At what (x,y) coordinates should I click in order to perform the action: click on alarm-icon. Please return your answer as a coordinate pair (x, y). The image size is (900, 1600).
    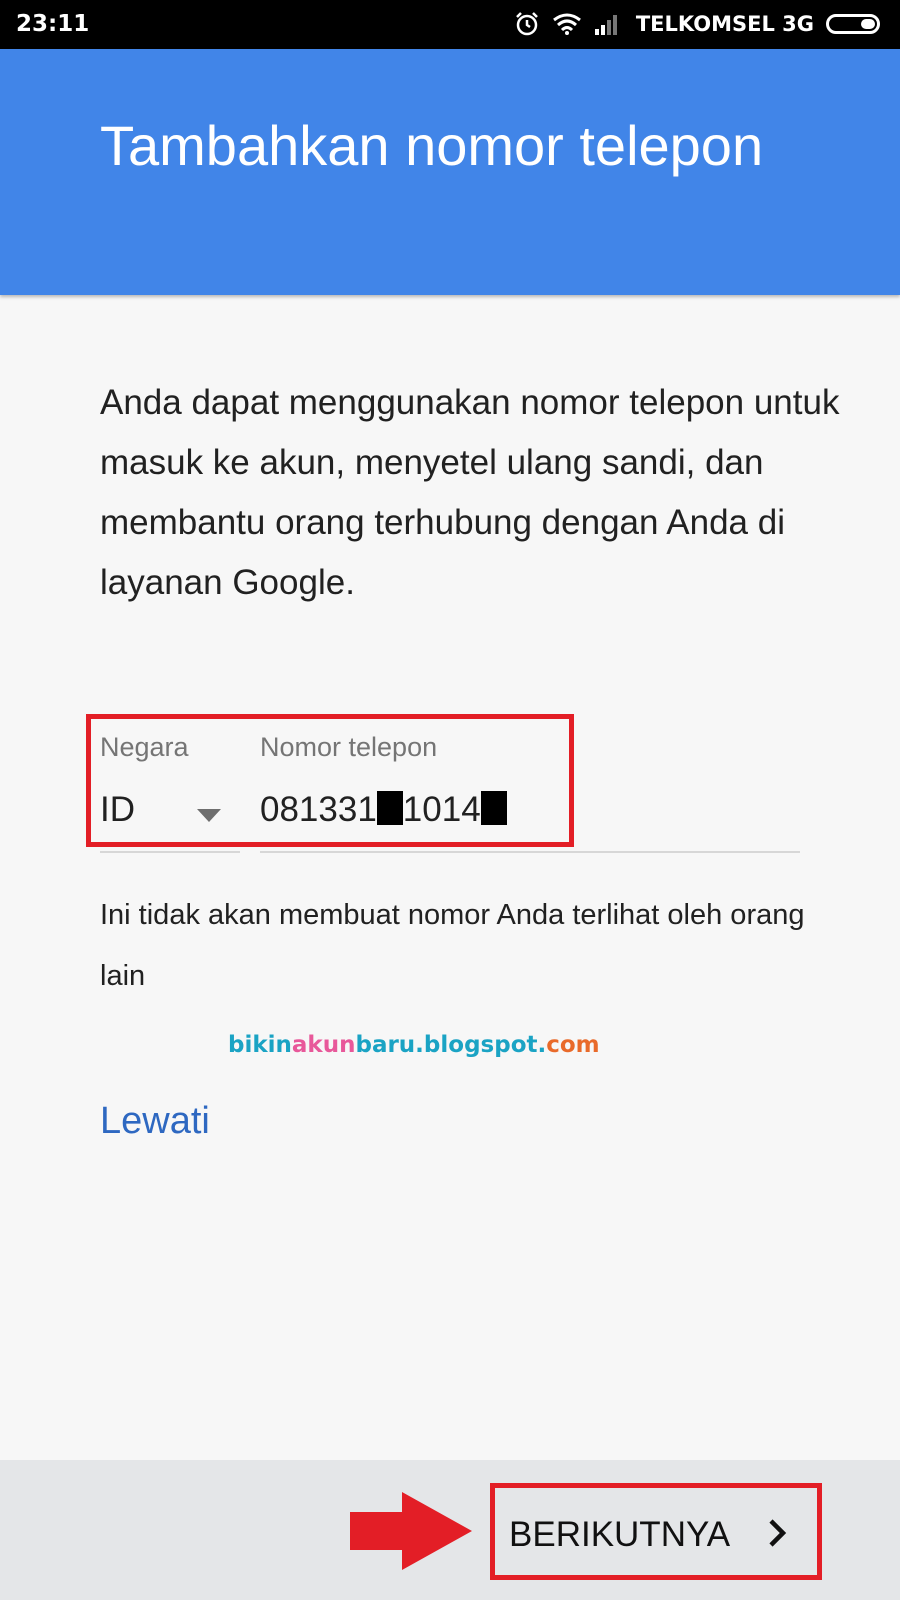
    Looking at the image, I should click on (526, 24).